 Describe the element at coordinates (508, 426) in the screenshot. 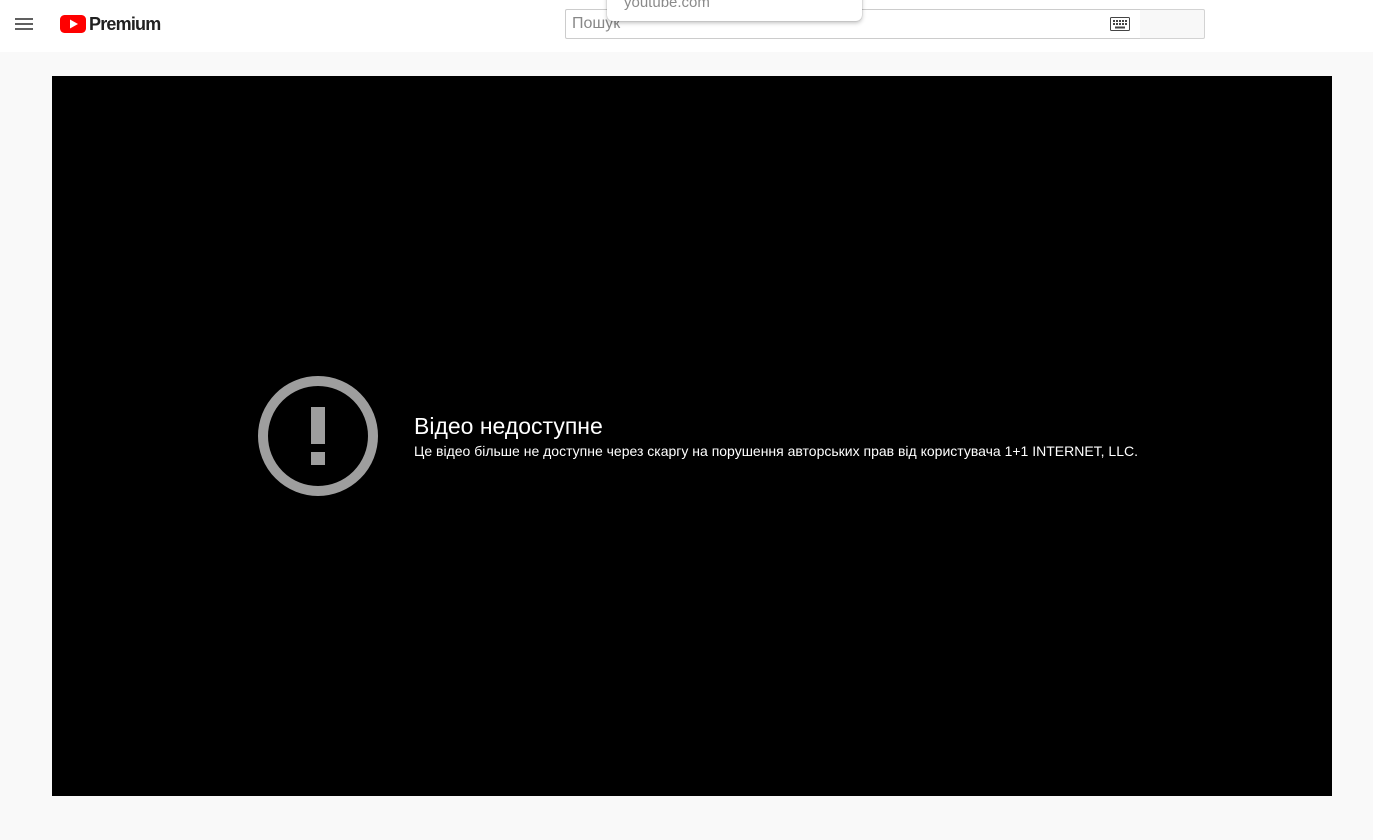

I see `error-title: Відео недоступне` at that location.